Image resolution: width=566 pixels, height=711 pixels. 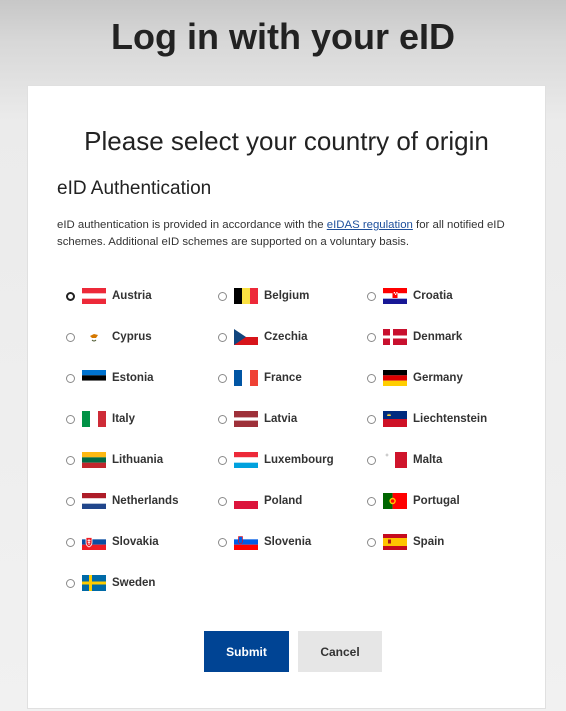 I want to click on country-option-germany: Germany, so click(x=415, y=378).